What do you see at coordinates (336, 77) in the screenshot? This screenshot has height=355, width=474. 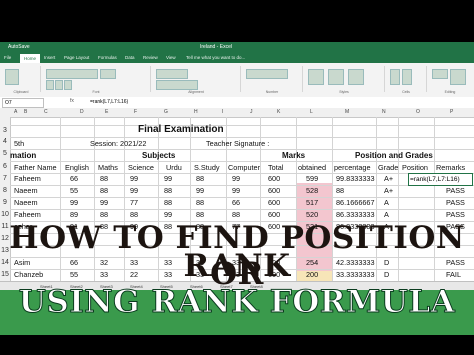 I see `format-as-table-icon` at bounding box center [336, 77].